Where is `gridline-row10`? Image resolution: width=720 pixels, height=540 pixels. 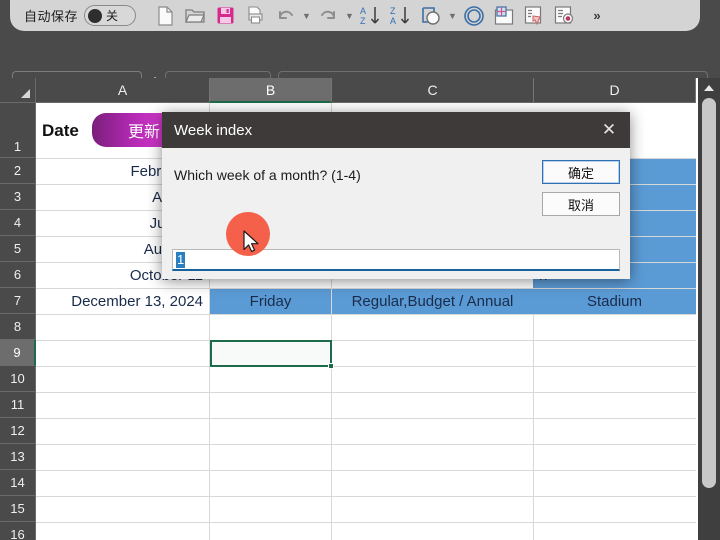
gridline-row10 is located at coordinates (366, 392).